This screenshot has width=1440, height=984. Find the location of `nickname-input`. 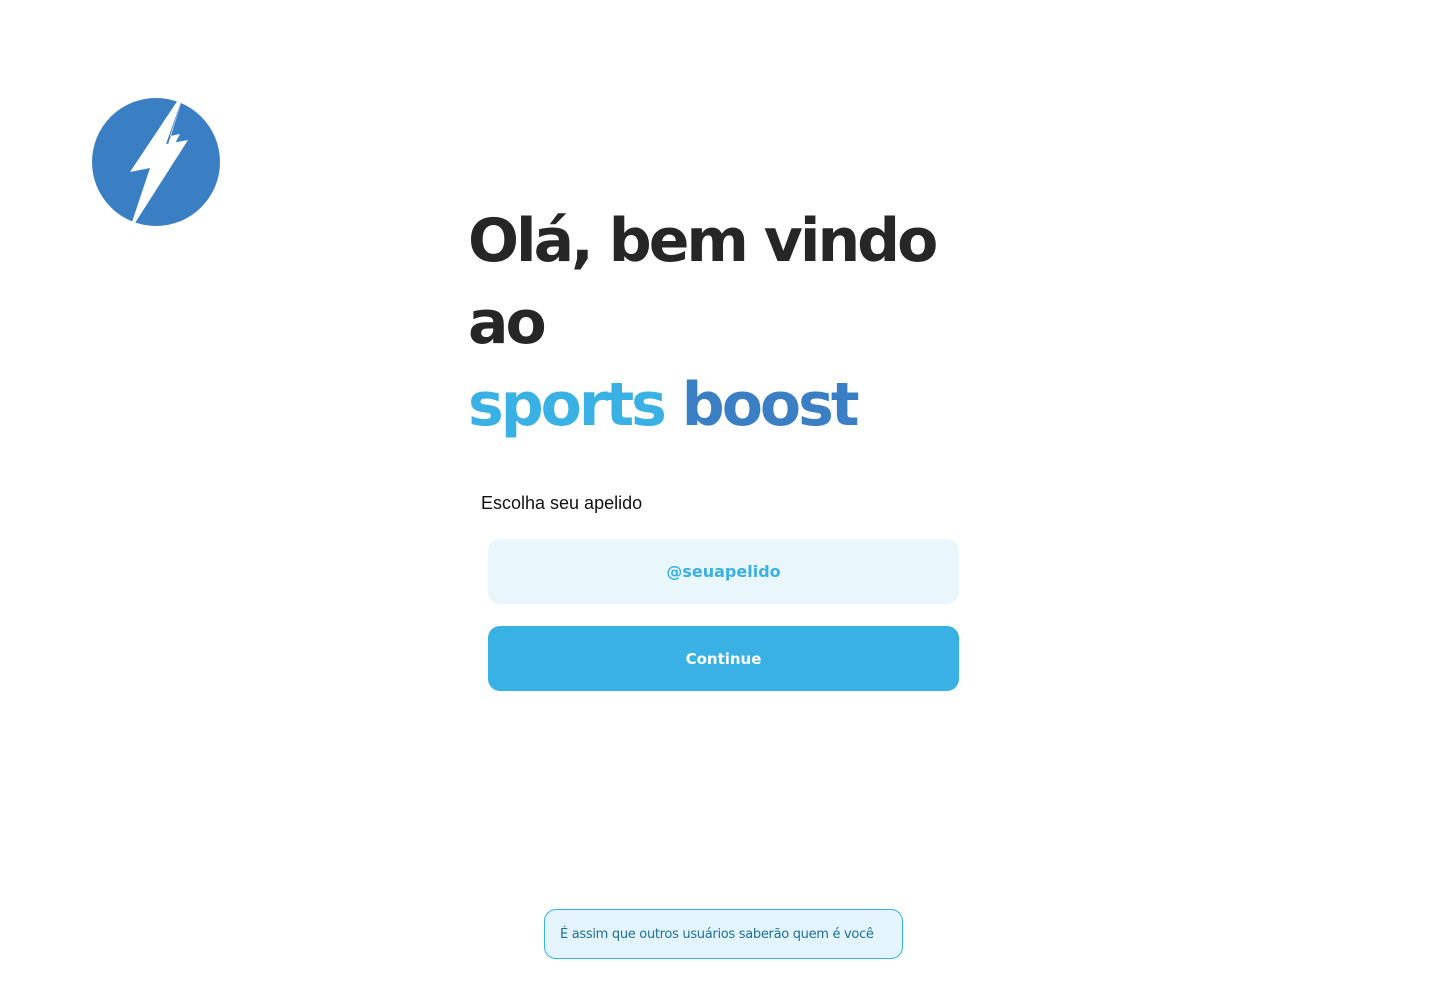

nickname-input is located at coordinates (723, 571).